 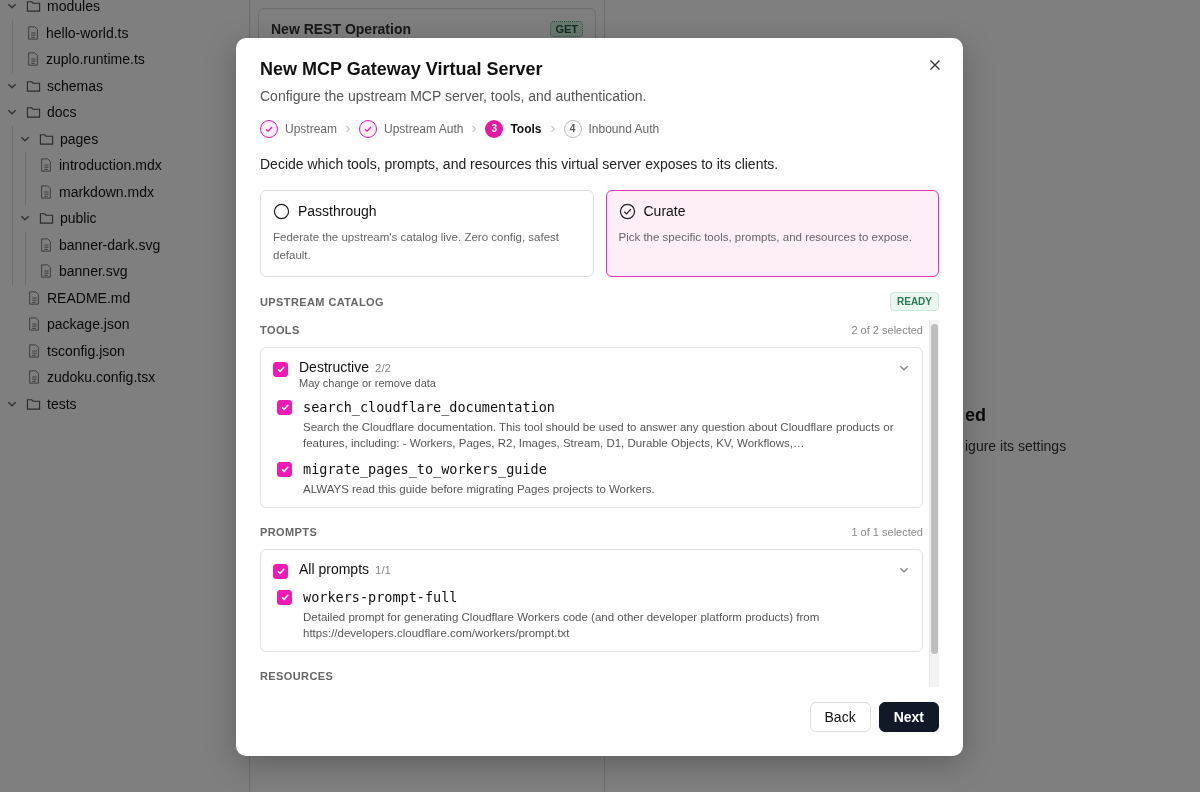 I want to click on item-description: ALWAYS read this guide before migrating Pages projects to Workers., so click(x=479, y=489).